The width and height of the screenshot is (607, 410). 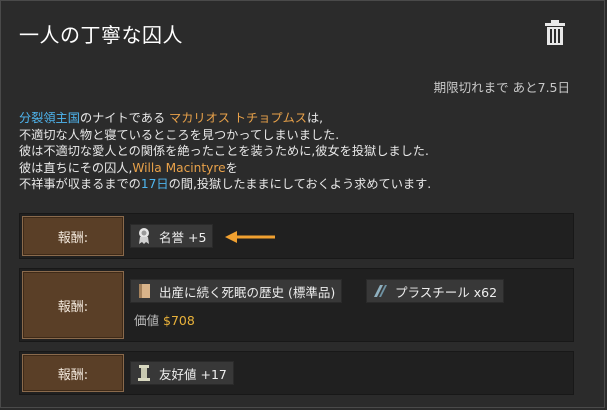 What do you see at coordinates (154, 184) in the screenshot?
I see `days-highlight: 17日` at bounding box center [154, 184].